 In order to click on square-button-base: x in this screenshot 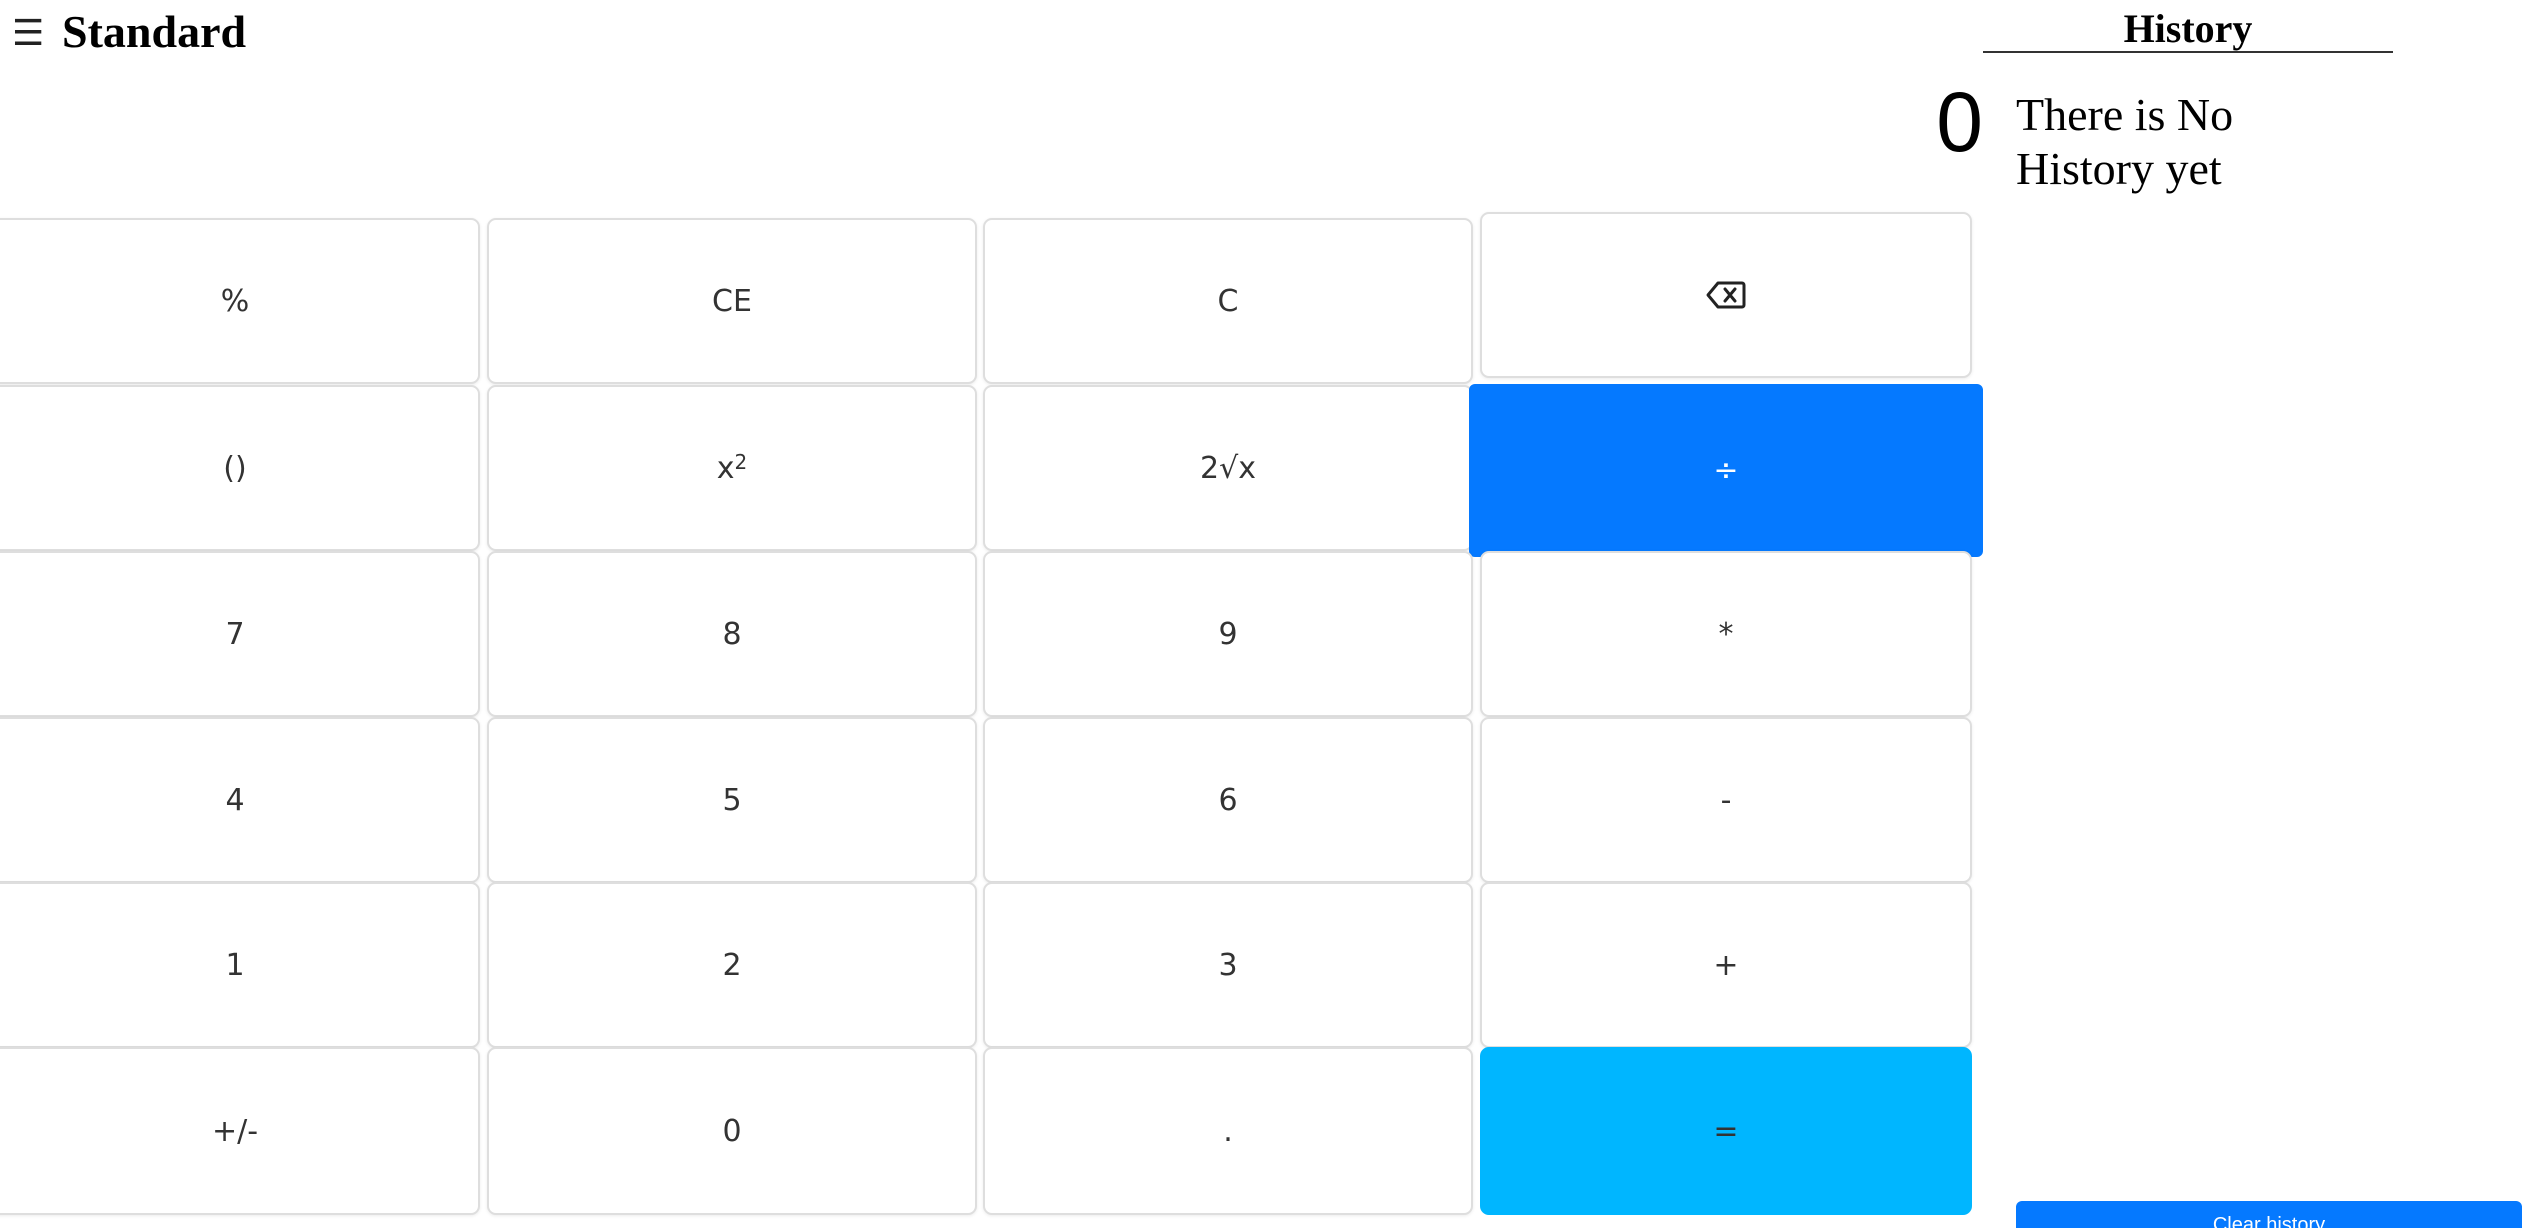, I will do `click(725, 468)`.